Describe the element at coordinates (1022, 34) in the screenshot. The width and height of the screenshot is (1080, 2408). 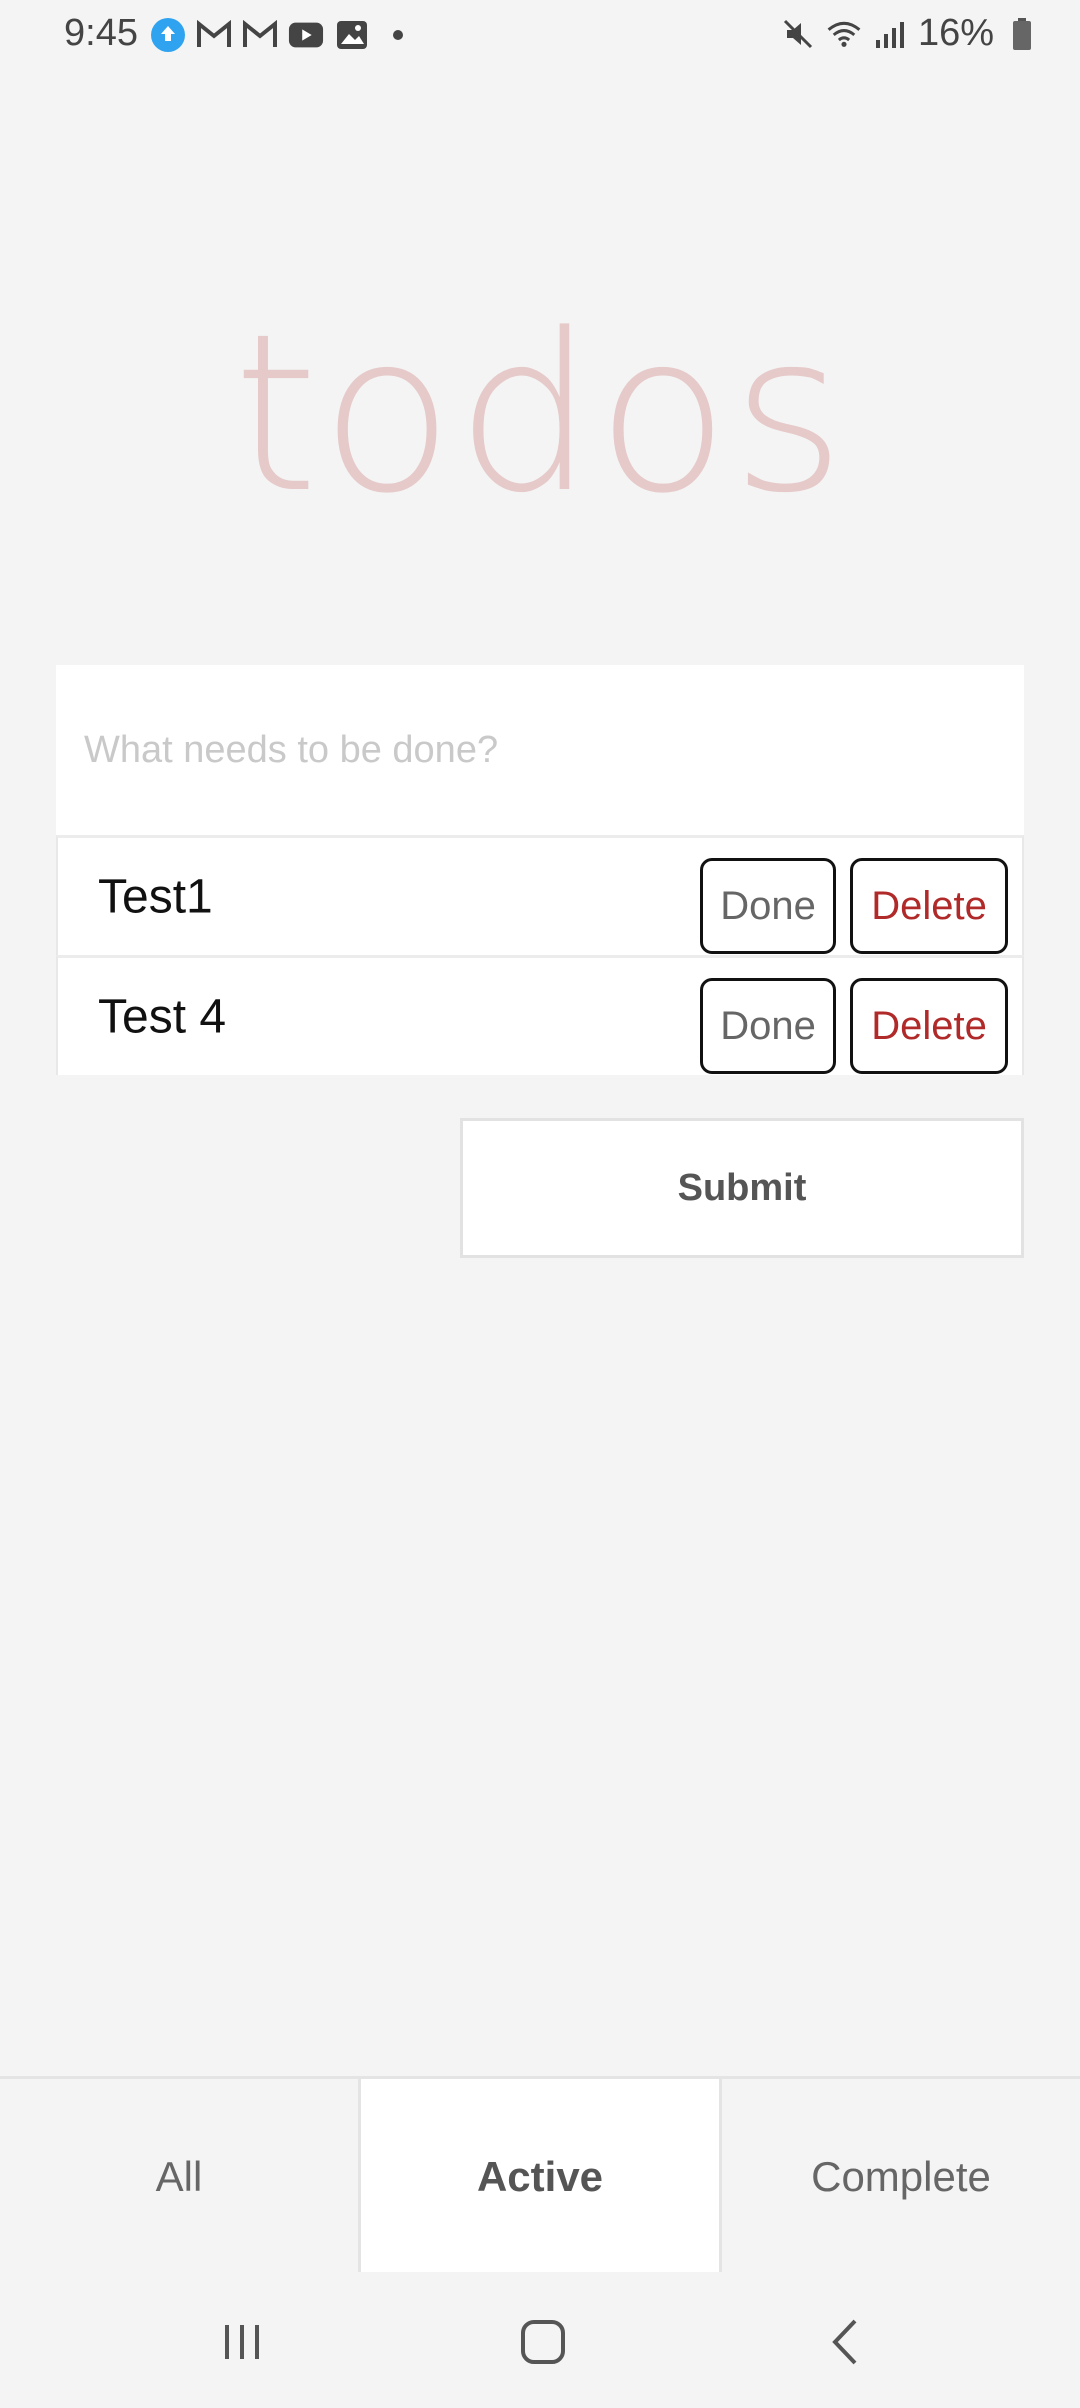
I see `battery-icon` at that location.